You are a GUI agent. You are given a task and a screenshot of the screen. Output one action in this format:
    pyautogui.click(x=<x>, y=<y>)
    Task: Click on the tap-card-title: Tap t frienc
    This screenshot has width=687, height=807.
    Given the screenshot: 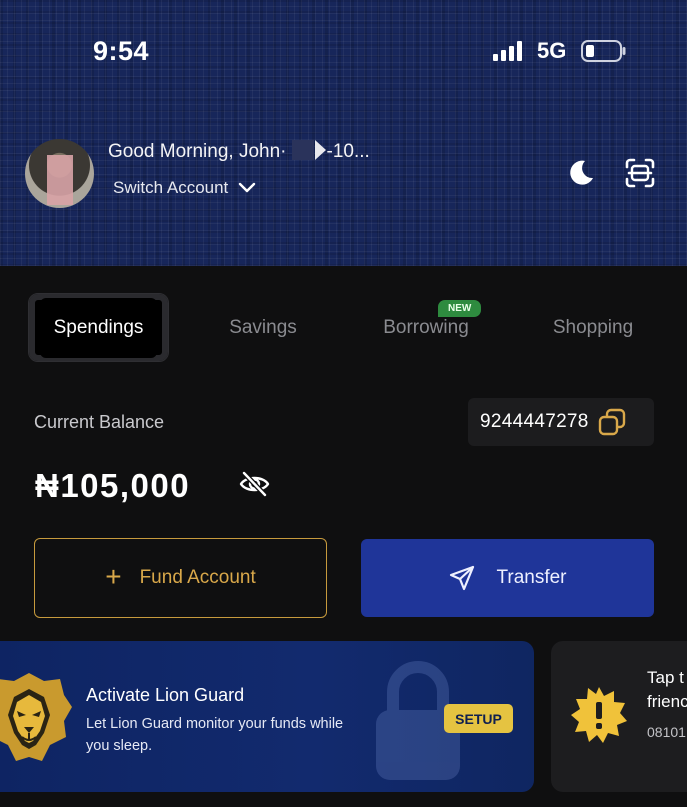 What is the action you would take?
    pyautogui.click(x=667, y=690)
    